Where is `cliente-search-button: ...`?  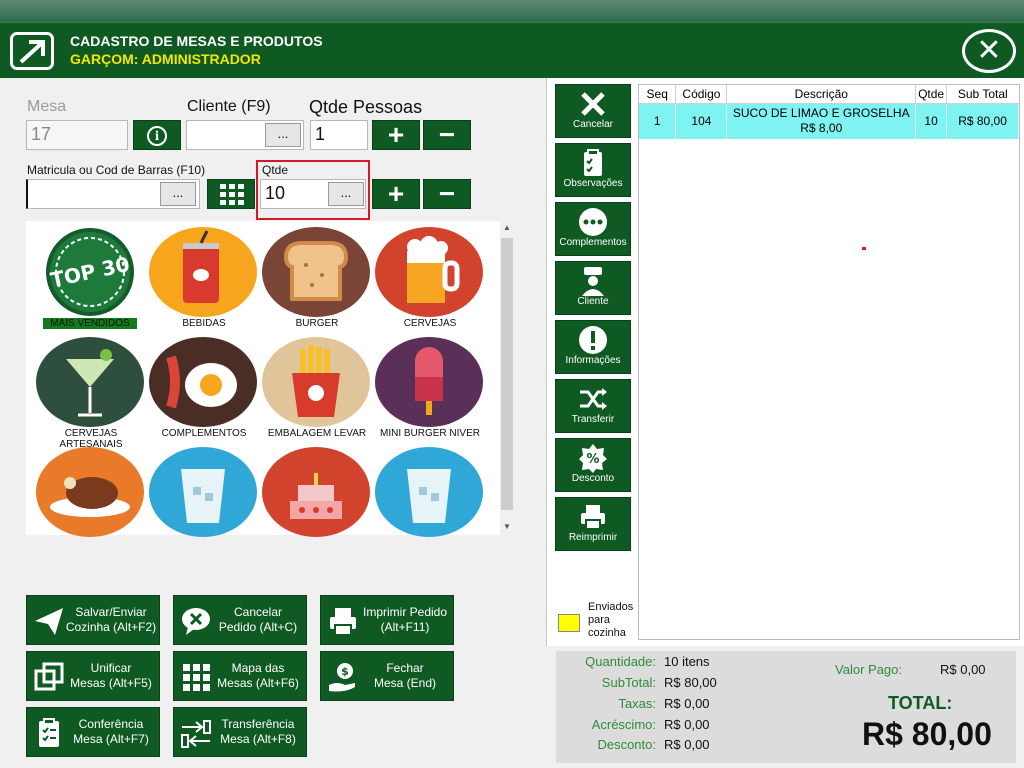 cliente-search-button: ... is located at coordinates (283, 135).